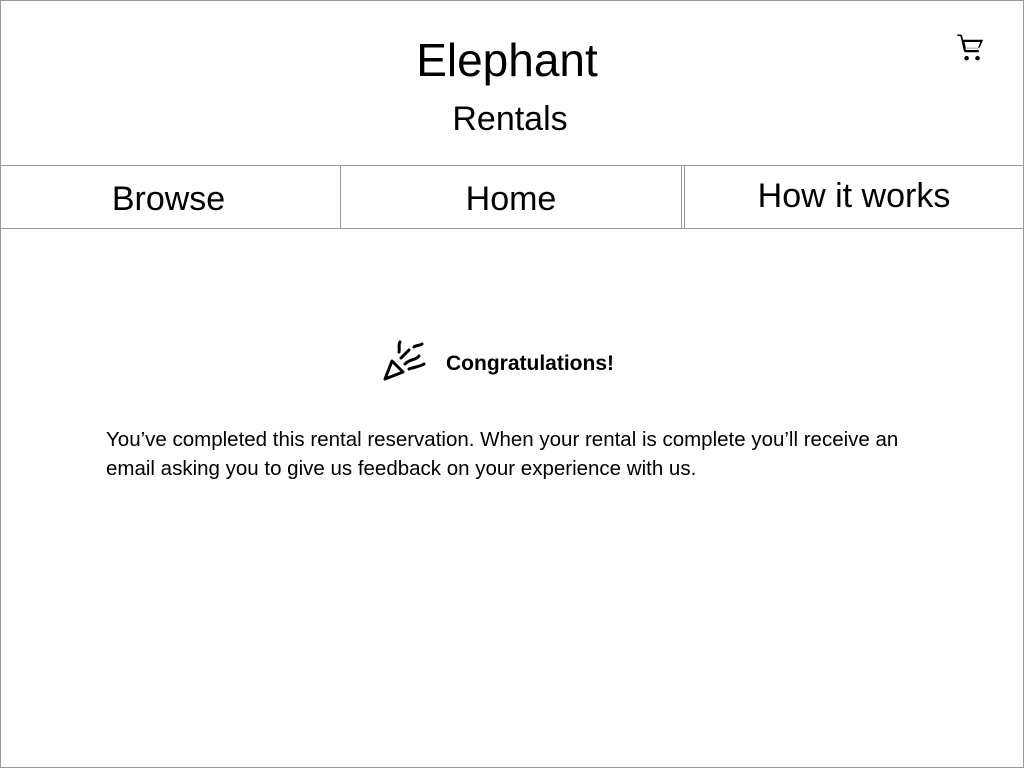 The width and height of the screenshot is (1024, 768). What do you see at coordinates (510, 119) in the screenshot?
I see `brand-subtitle: Rentals` at bounding box center [510, 119].